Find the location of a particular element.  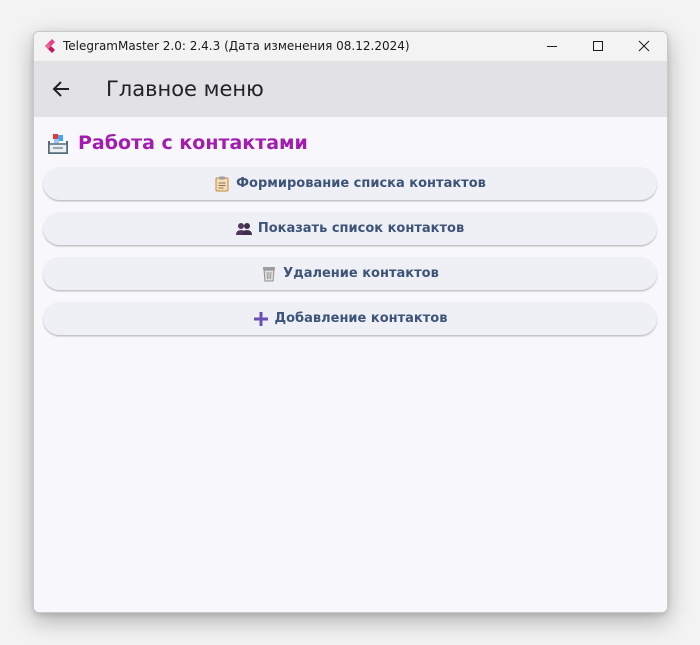

app-bar: Главное меню is located at coordinates (350, 89).